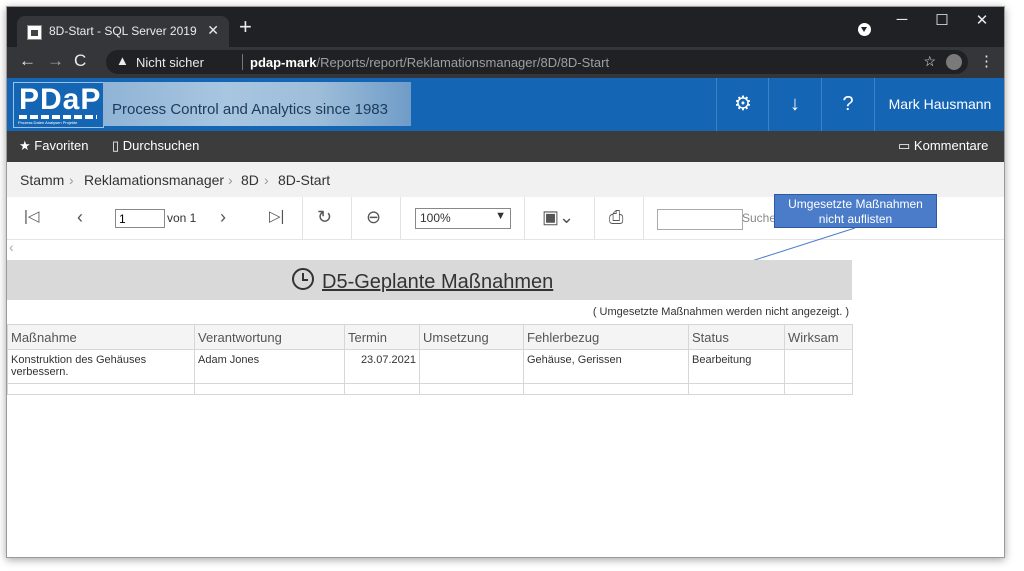 The width and height of the screenshot is (1024, 571). I want to click on report-title-text: D5-Geplante Maßnahmen, so click(438, 282).